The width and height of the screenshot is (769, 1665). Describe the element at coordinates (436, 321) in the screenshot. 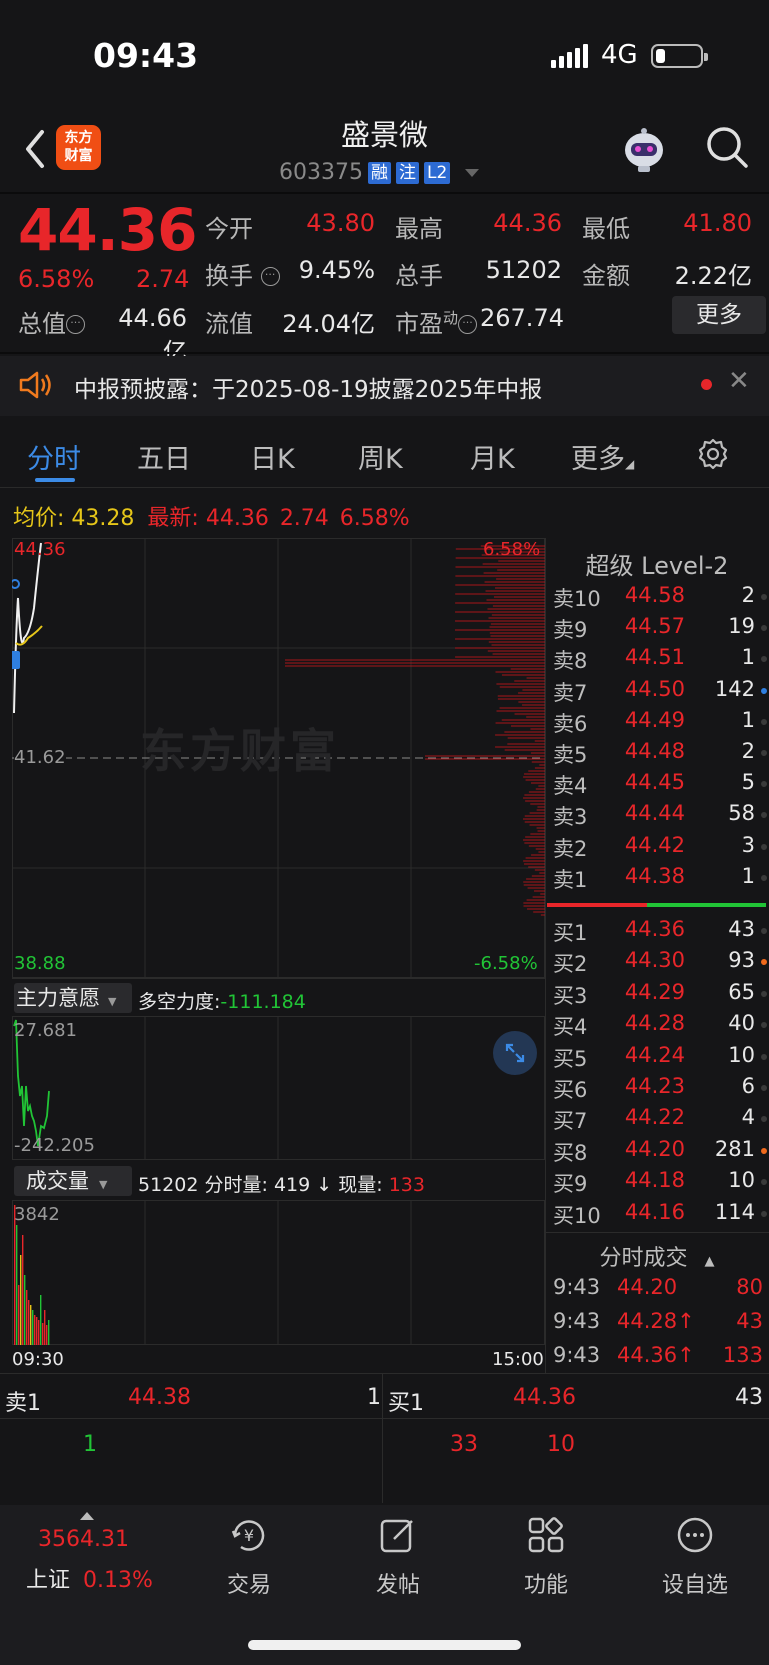

I see `pe-label: 市盈动 ···` at that location.